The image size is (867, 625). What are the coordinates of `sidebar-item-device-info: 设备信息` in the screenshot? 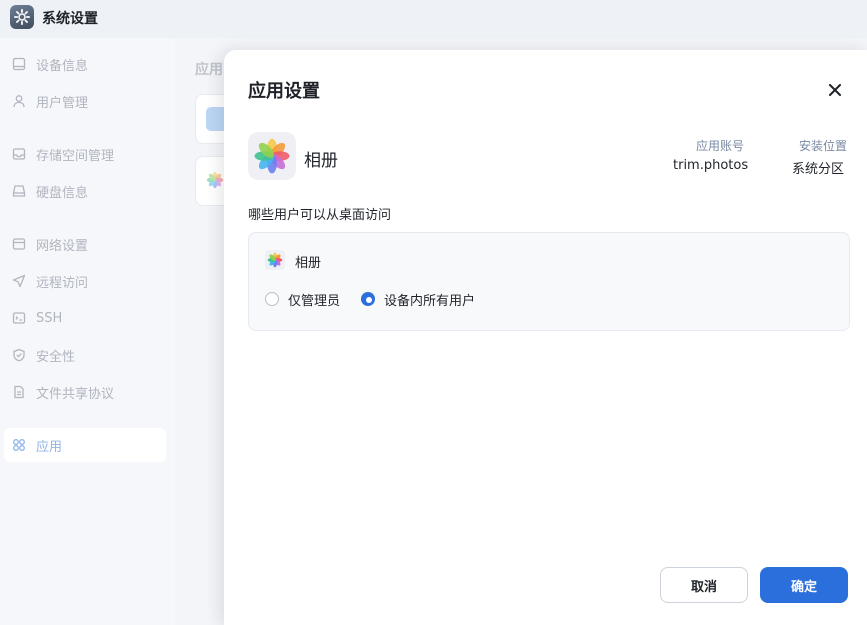 It's located at (85, 64).